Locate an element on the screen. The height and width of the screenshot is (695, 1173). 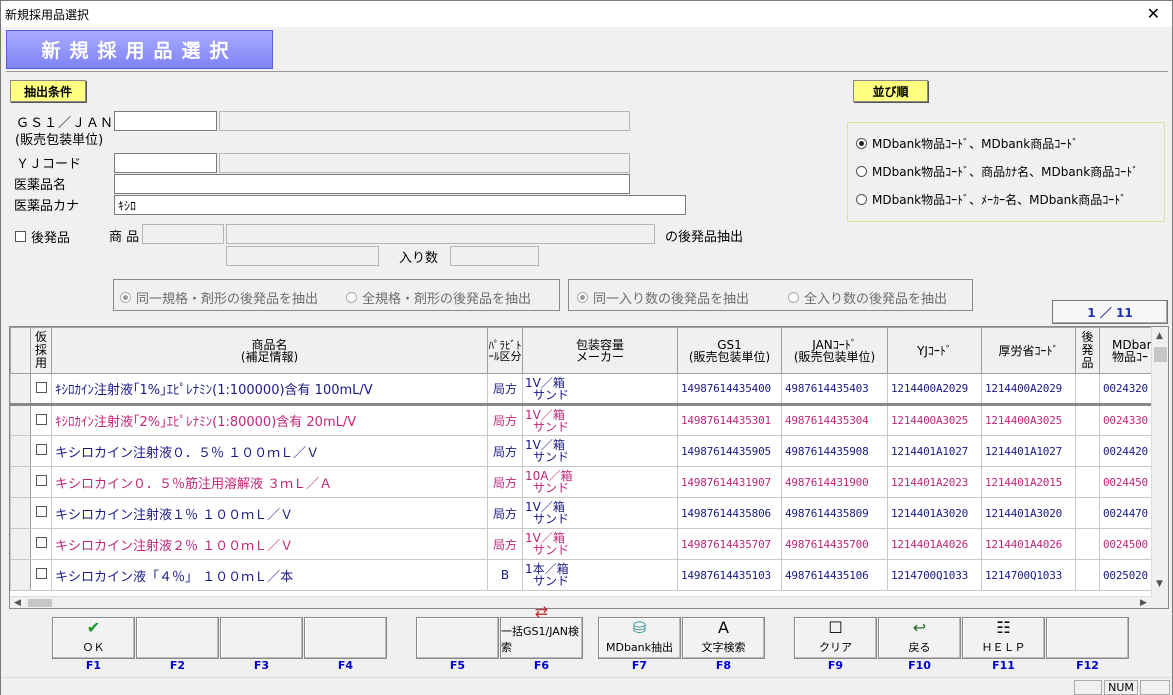
scroll-up-icon: ▲ is located at coordinates (1159, 336).